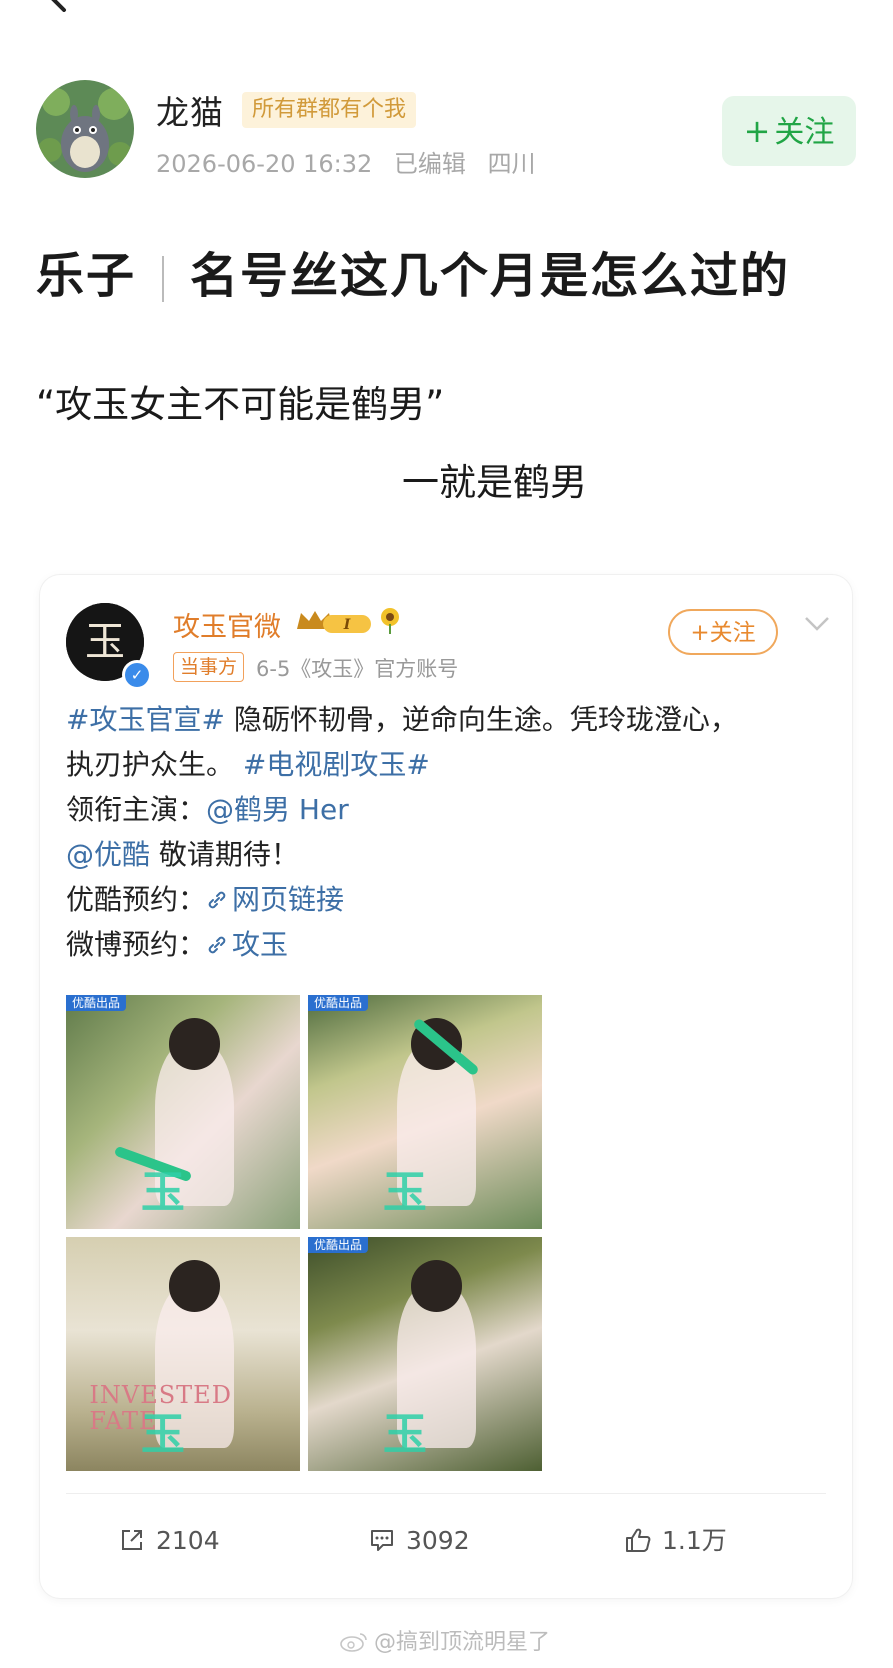 The width and height of the screenshot is (893, 1668). What do you see at coordinates (347, 625) in the screenshot?
I see `crown-level-text: I` at bounding box center [347, 625].